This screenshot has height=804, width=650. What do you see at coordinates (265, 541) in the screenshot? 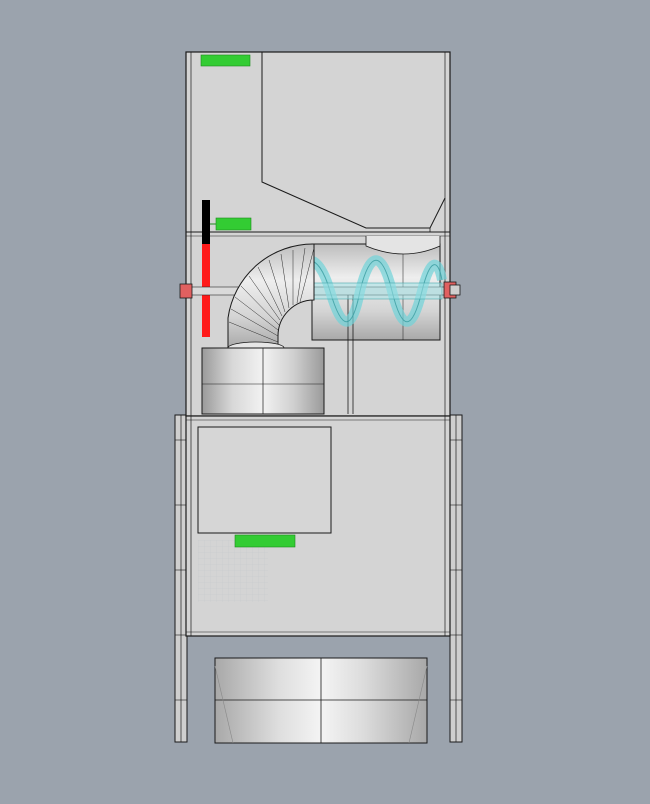
I see `marker-panel` at bounding box center [265, 541].